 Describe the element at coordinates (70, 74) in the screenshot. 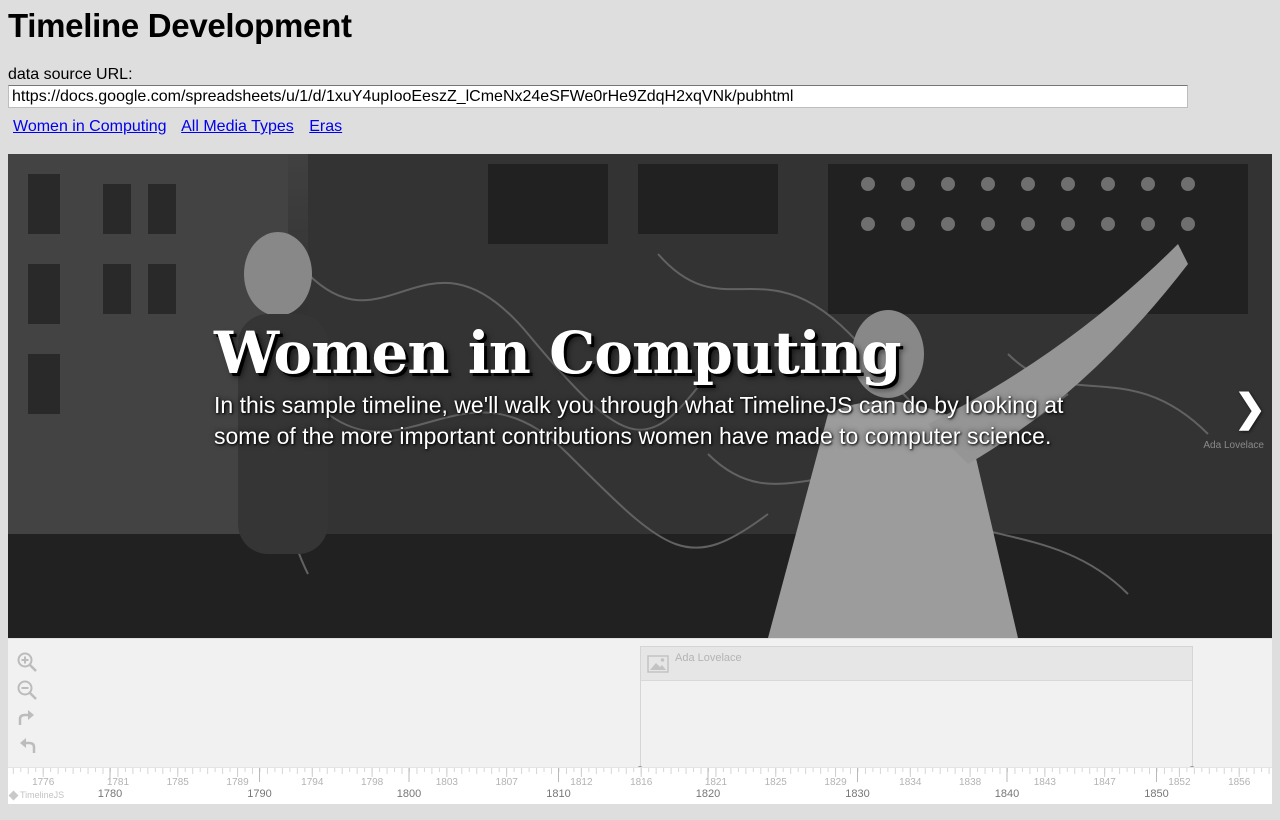

I see `data-source-label: data source URL:` at that location.